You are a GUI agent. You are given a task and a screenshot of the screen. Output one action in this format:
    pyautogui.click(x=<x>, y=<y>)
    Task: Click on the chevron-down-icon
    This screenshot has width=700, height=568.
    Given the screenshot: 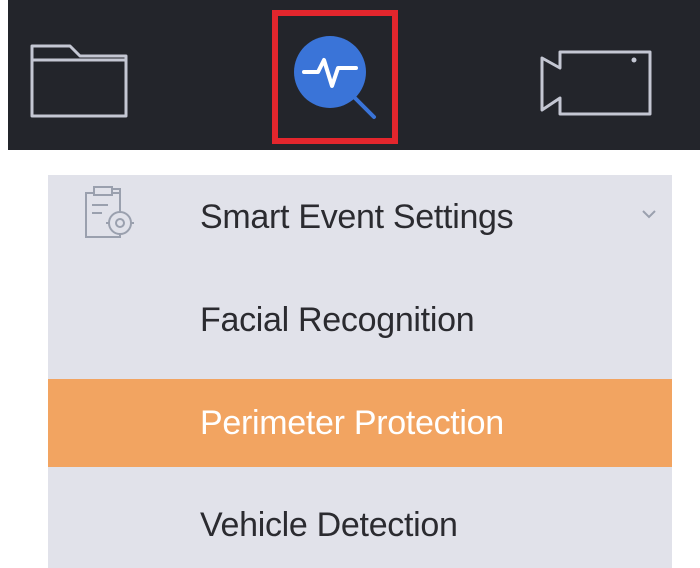 What is the action you would take?
    pyautogui.click(x=649, y=214)
    